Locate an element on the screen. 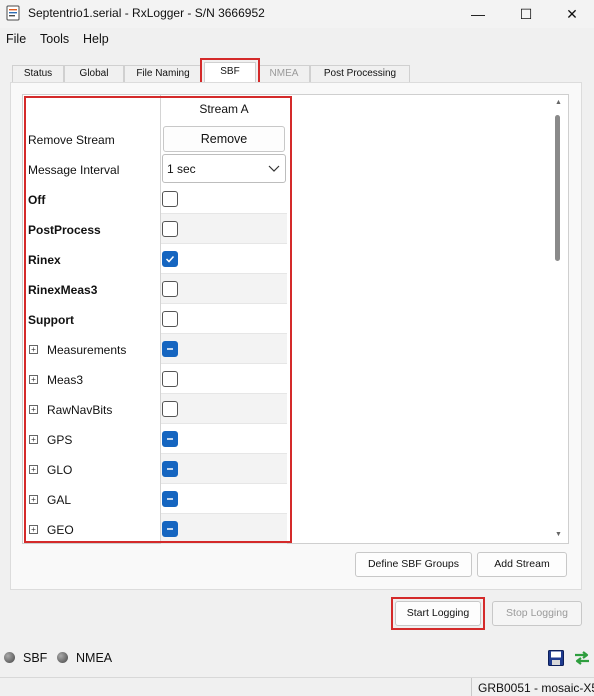 Image resolution: width=594 pixels, height=696 pixels. start-logging-highlight is located at coordinates (438, 613).